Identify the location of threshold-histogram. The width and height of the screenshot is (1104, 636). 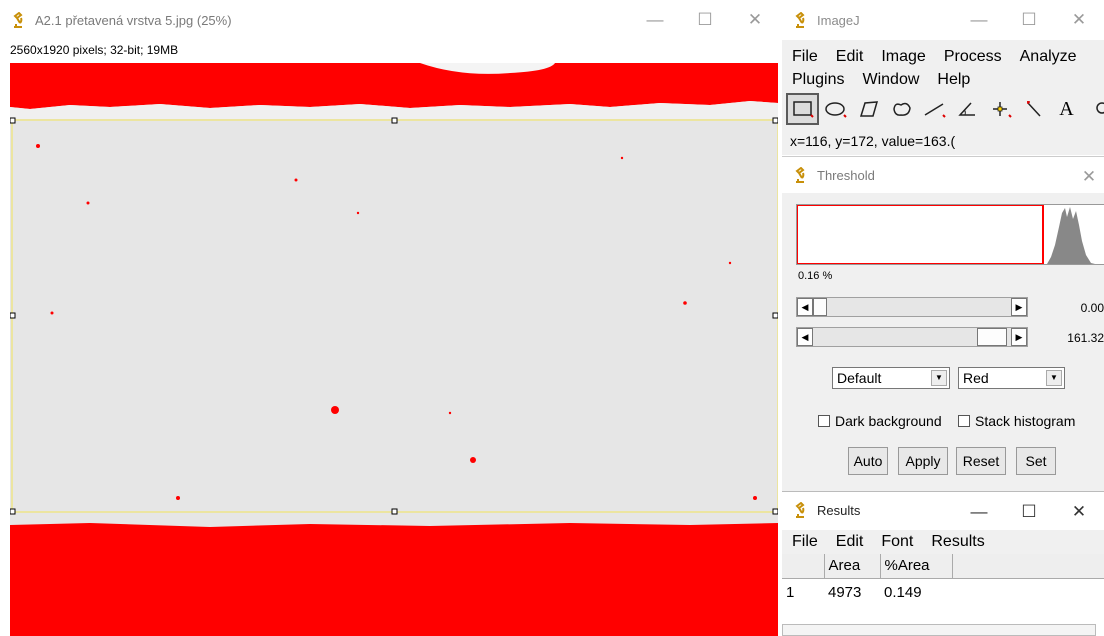
(950, 234).